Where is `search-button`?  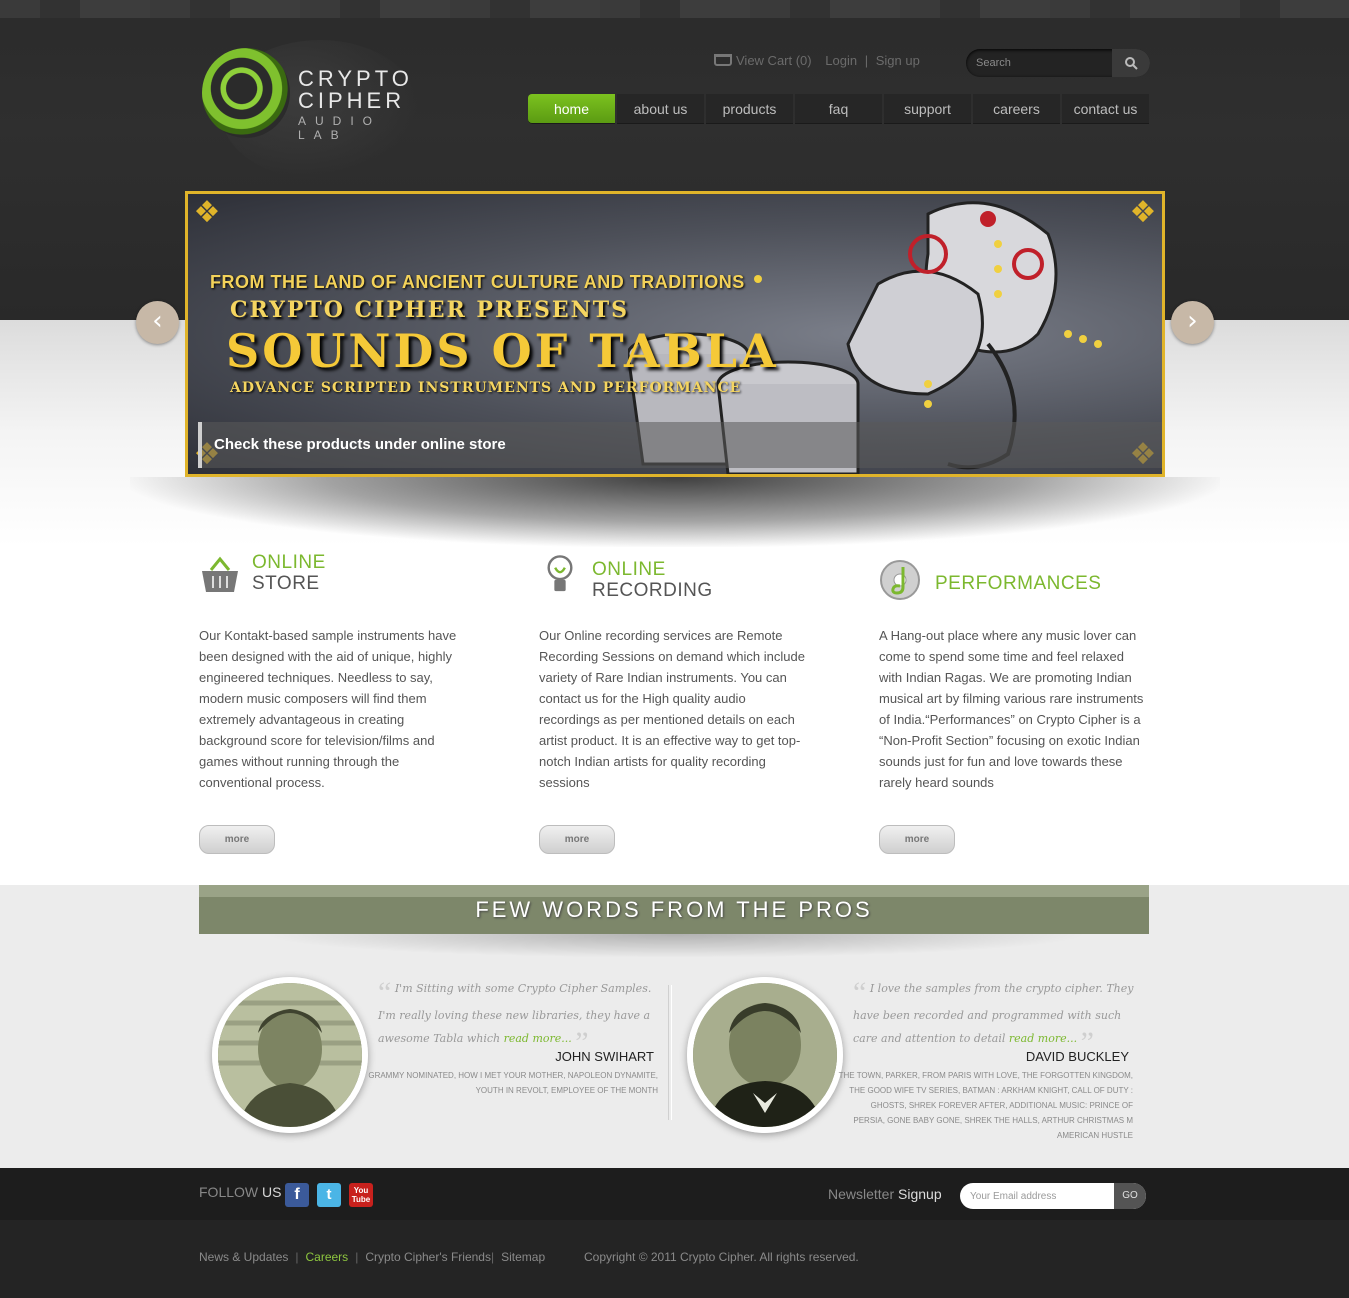 search-button is located at coordinates (1131, 63).